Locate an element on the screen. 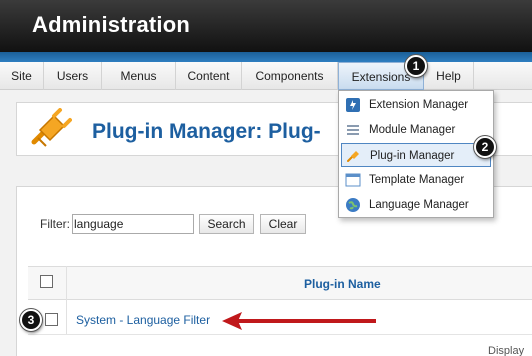 This screenshot has width=532, height=356. menu-item-content: Content is located at coordinates (209, 76).